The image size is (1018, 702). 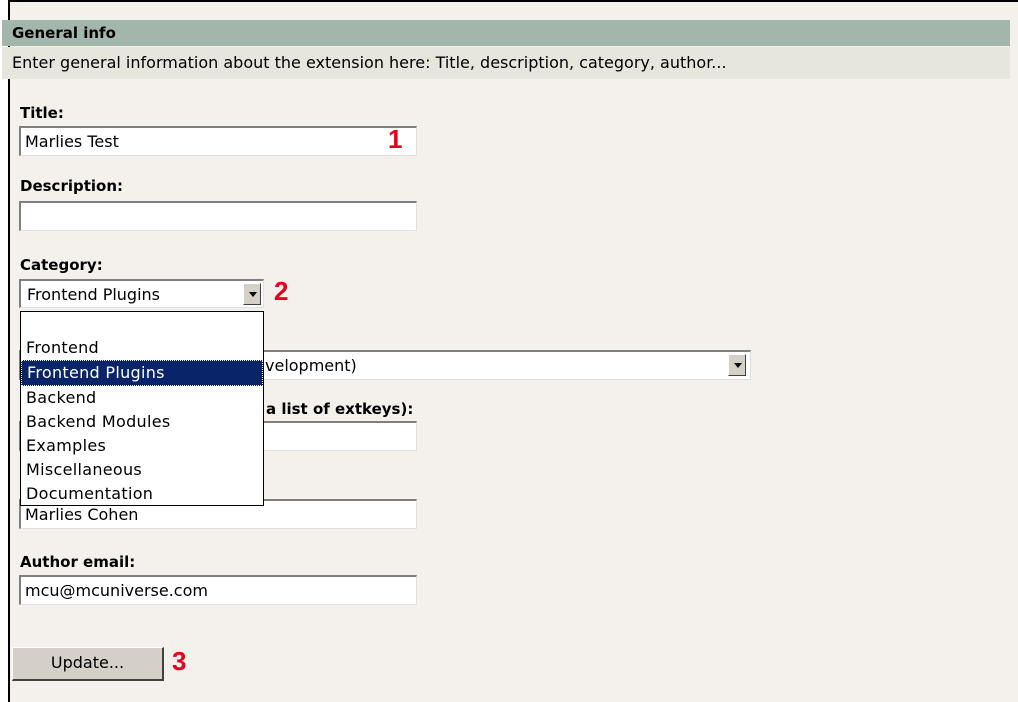 What do you see at coordinates (61, 265) in the screenshot?
I see `category-label: Category:` at bounding box center [61, 265].